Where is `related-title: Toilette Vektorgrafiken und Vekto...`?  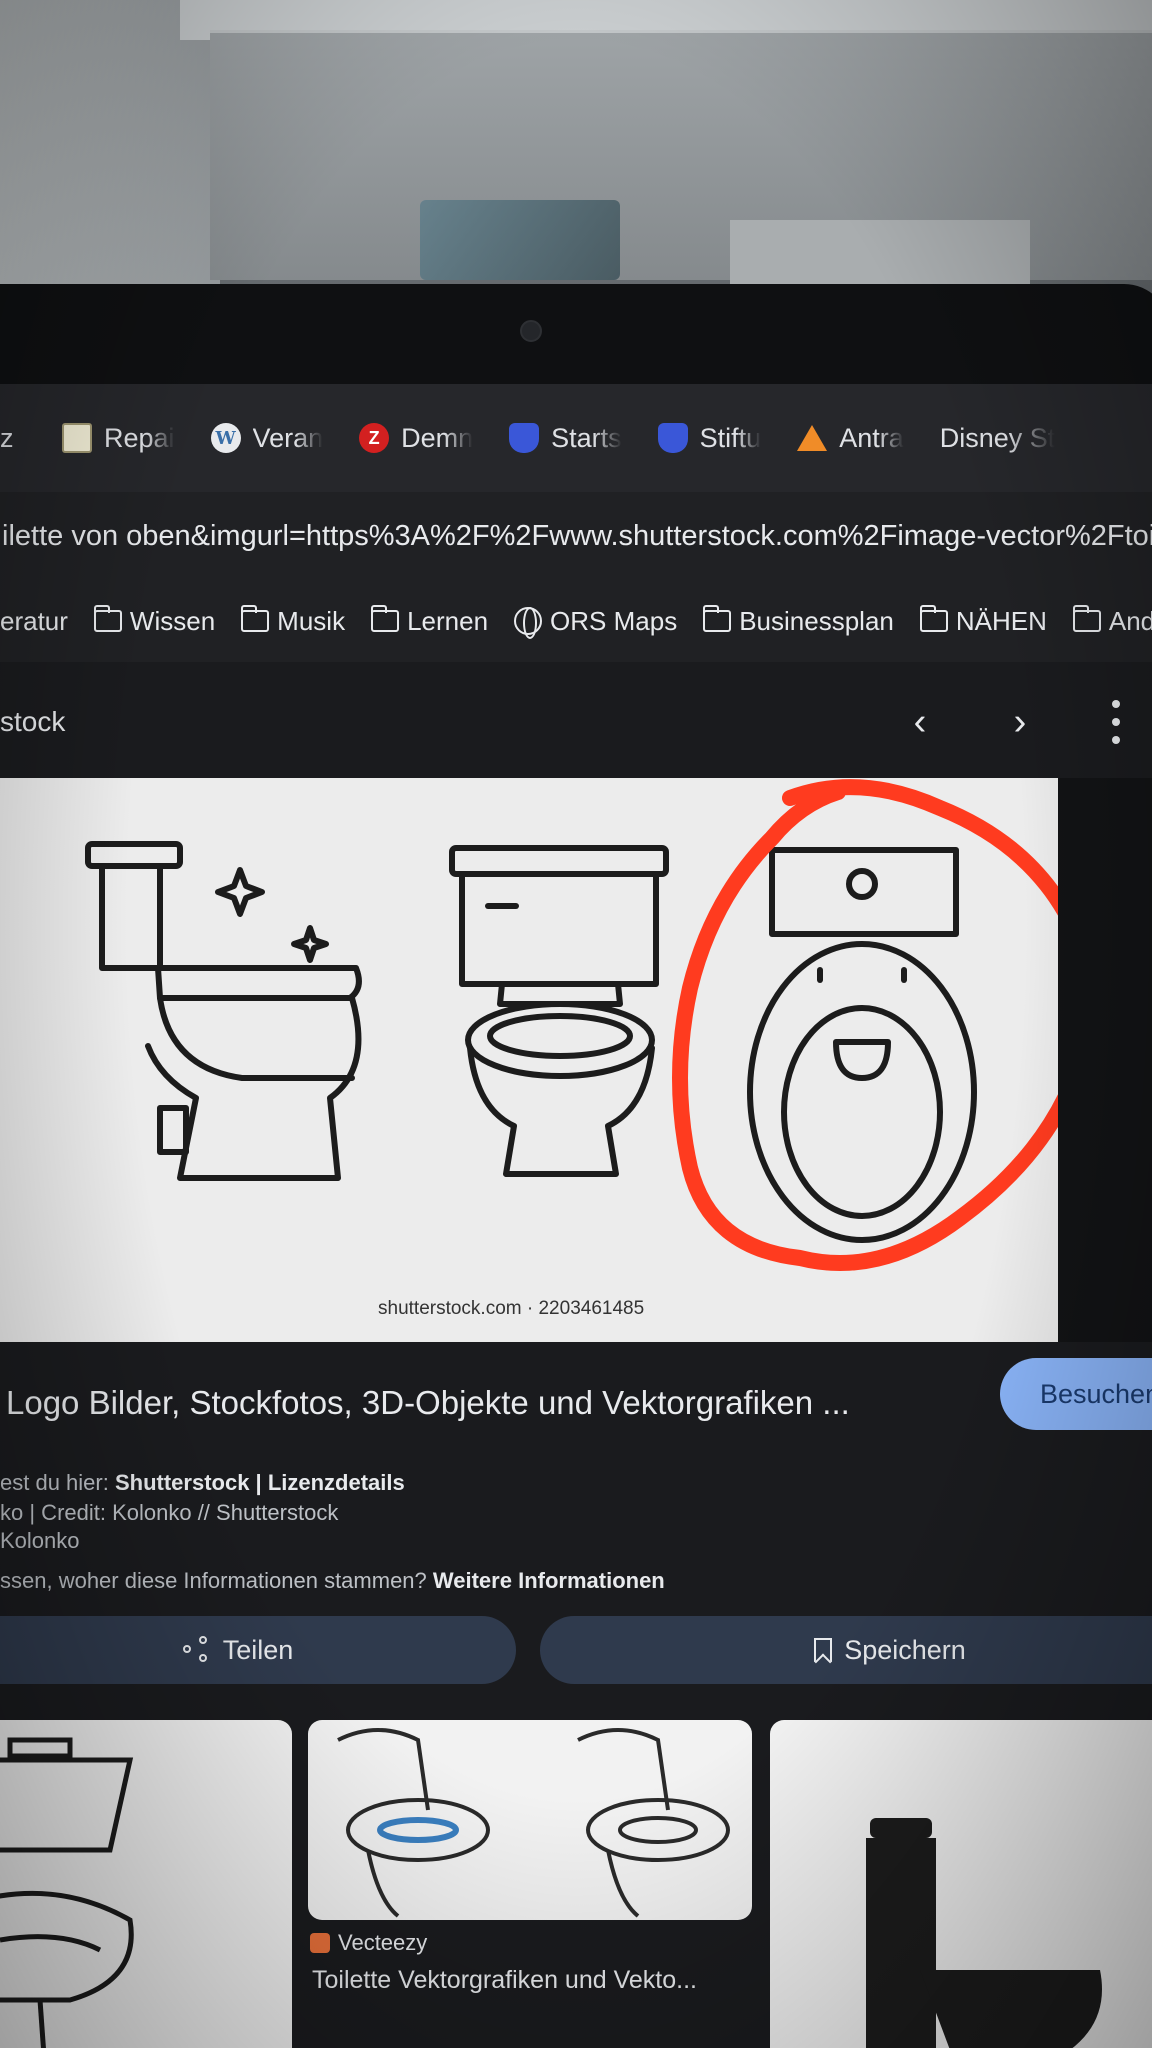
related-title: Toilette Vektorgrafiken und Vekto... is located at coordinates (504, 1980).